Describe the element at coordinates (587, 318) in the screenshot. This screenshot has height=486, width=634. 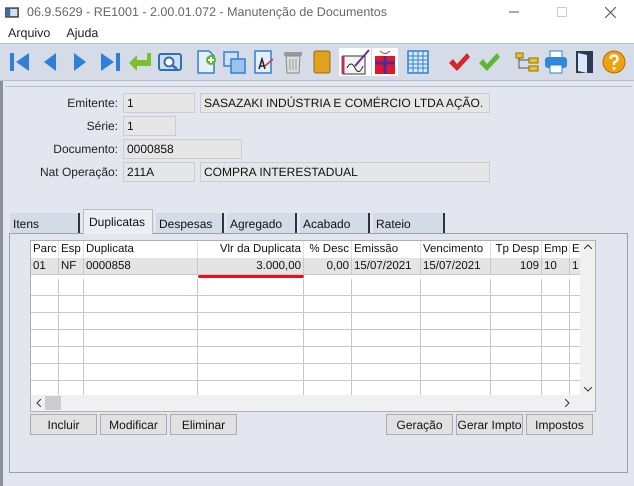
I see `vertical-scrollbar` at that location.